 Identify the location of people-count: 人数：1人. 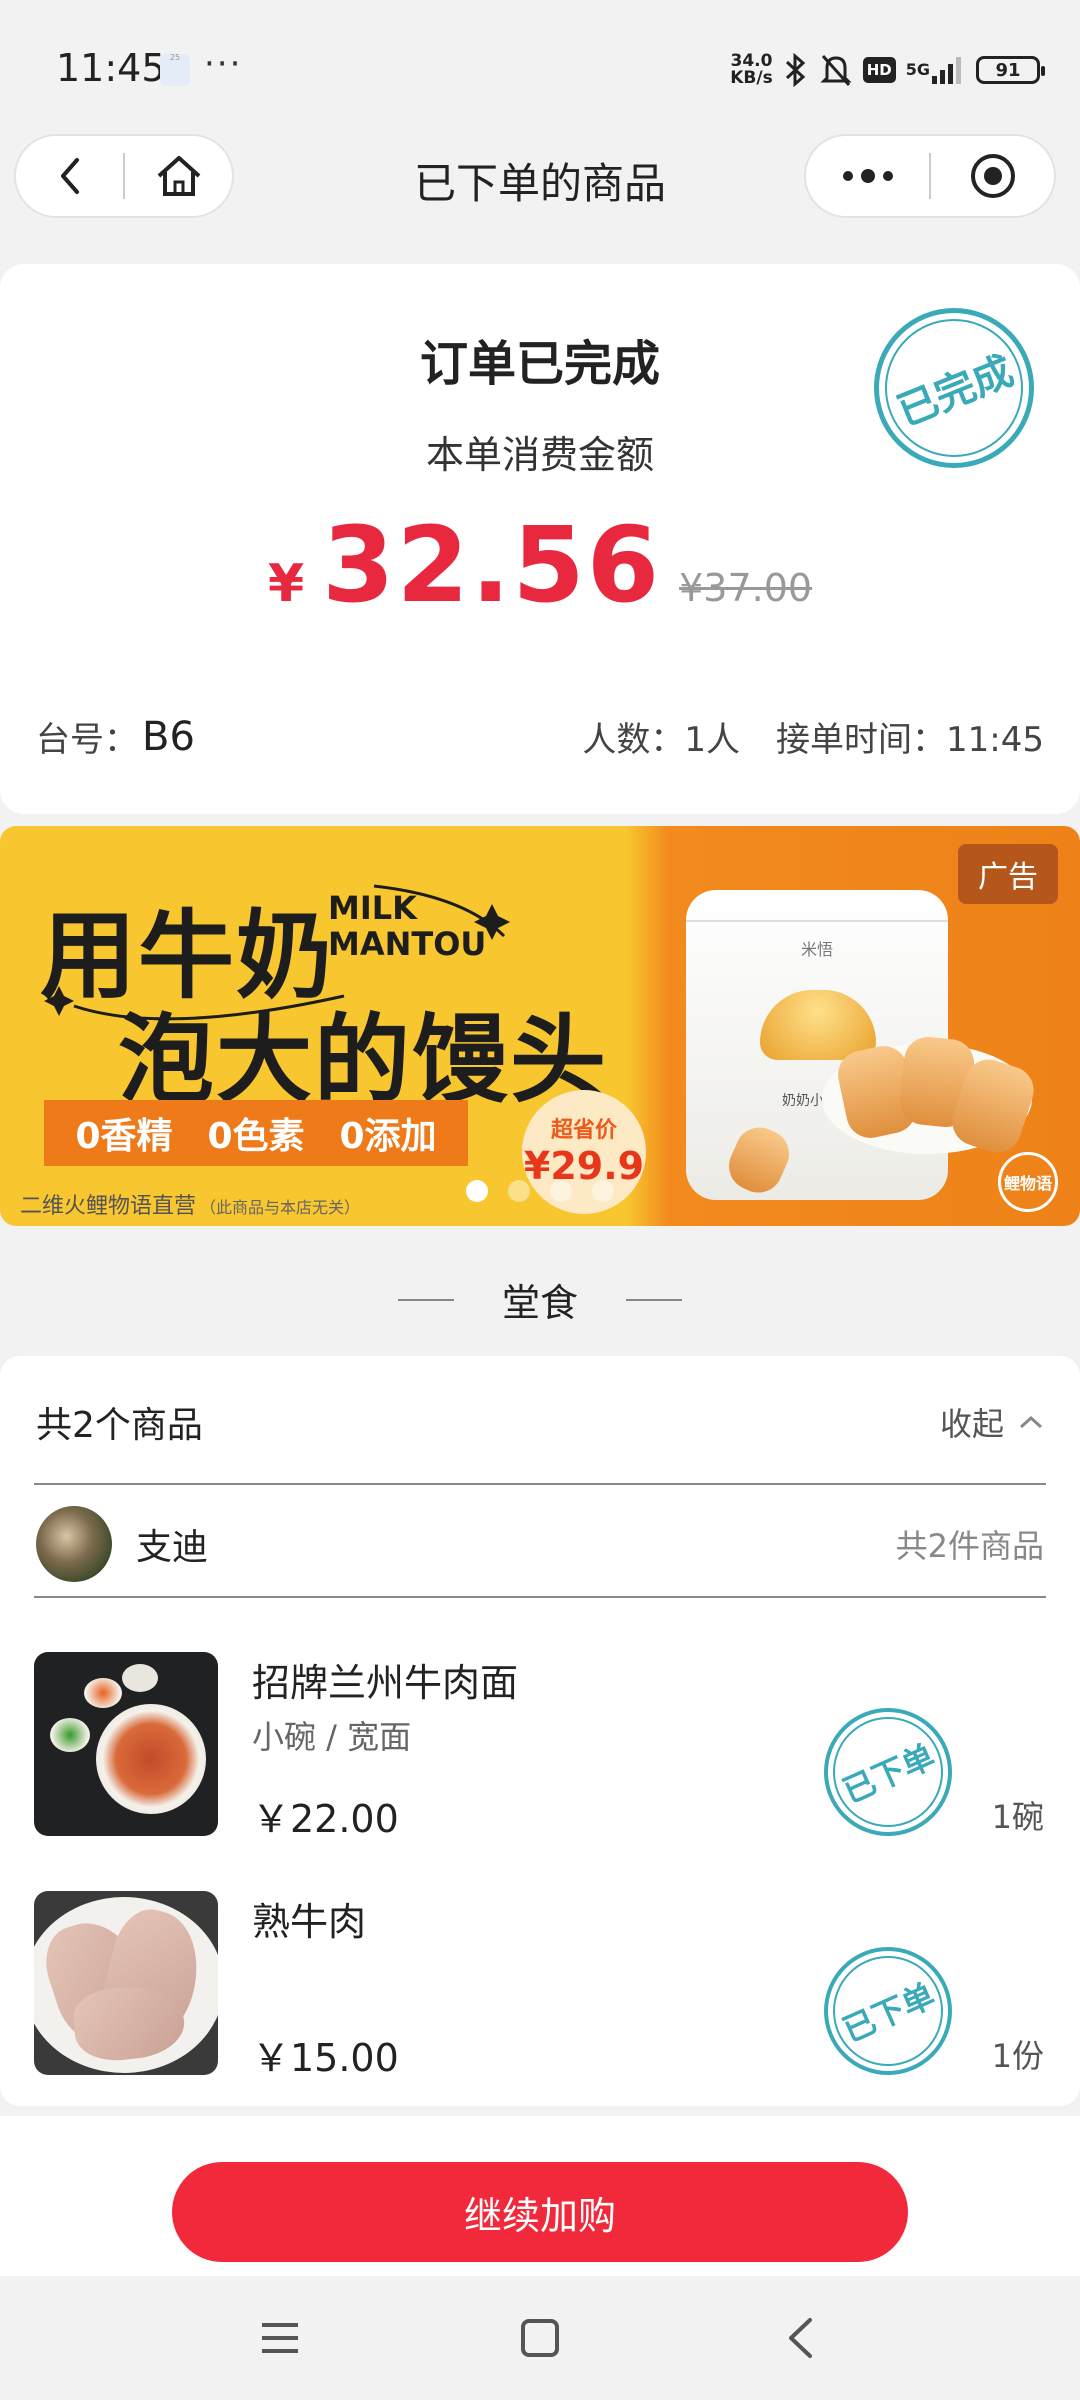
(661, 740).